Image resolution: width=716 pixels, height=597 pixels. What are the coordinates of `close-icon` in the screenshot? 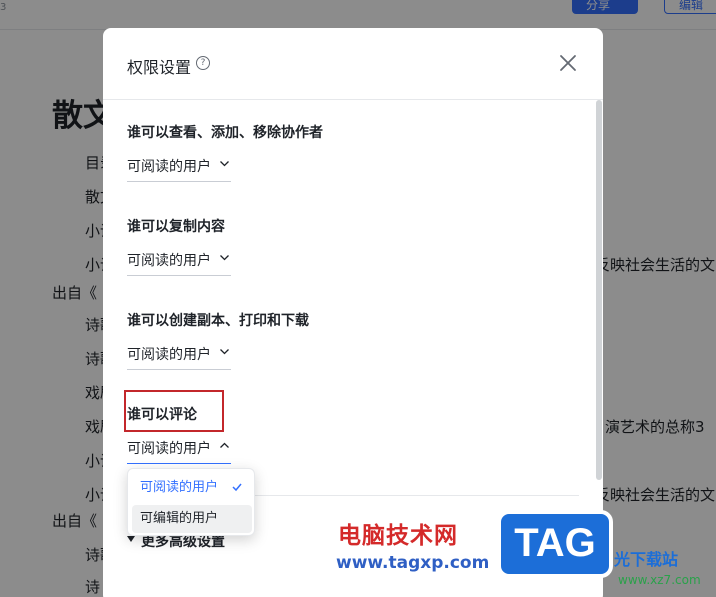 It's located at (568, 63).